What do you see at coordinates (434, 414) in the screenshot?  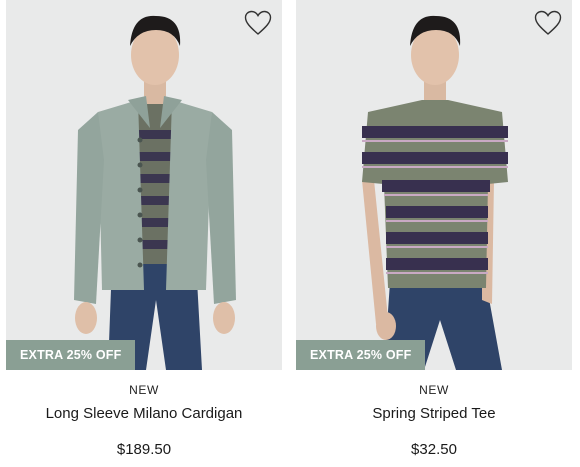 I see `product-name: Spring Striped Tee` at bounding box center [434, 414].